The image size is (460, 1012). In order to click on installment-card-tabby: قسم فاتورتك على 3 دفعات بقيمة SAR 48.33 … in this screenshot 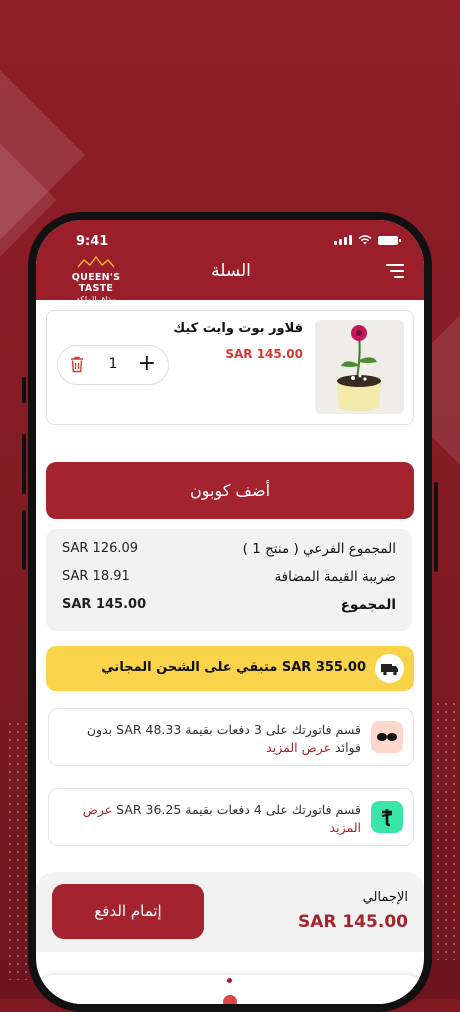, I will do `click(231, 737)`.